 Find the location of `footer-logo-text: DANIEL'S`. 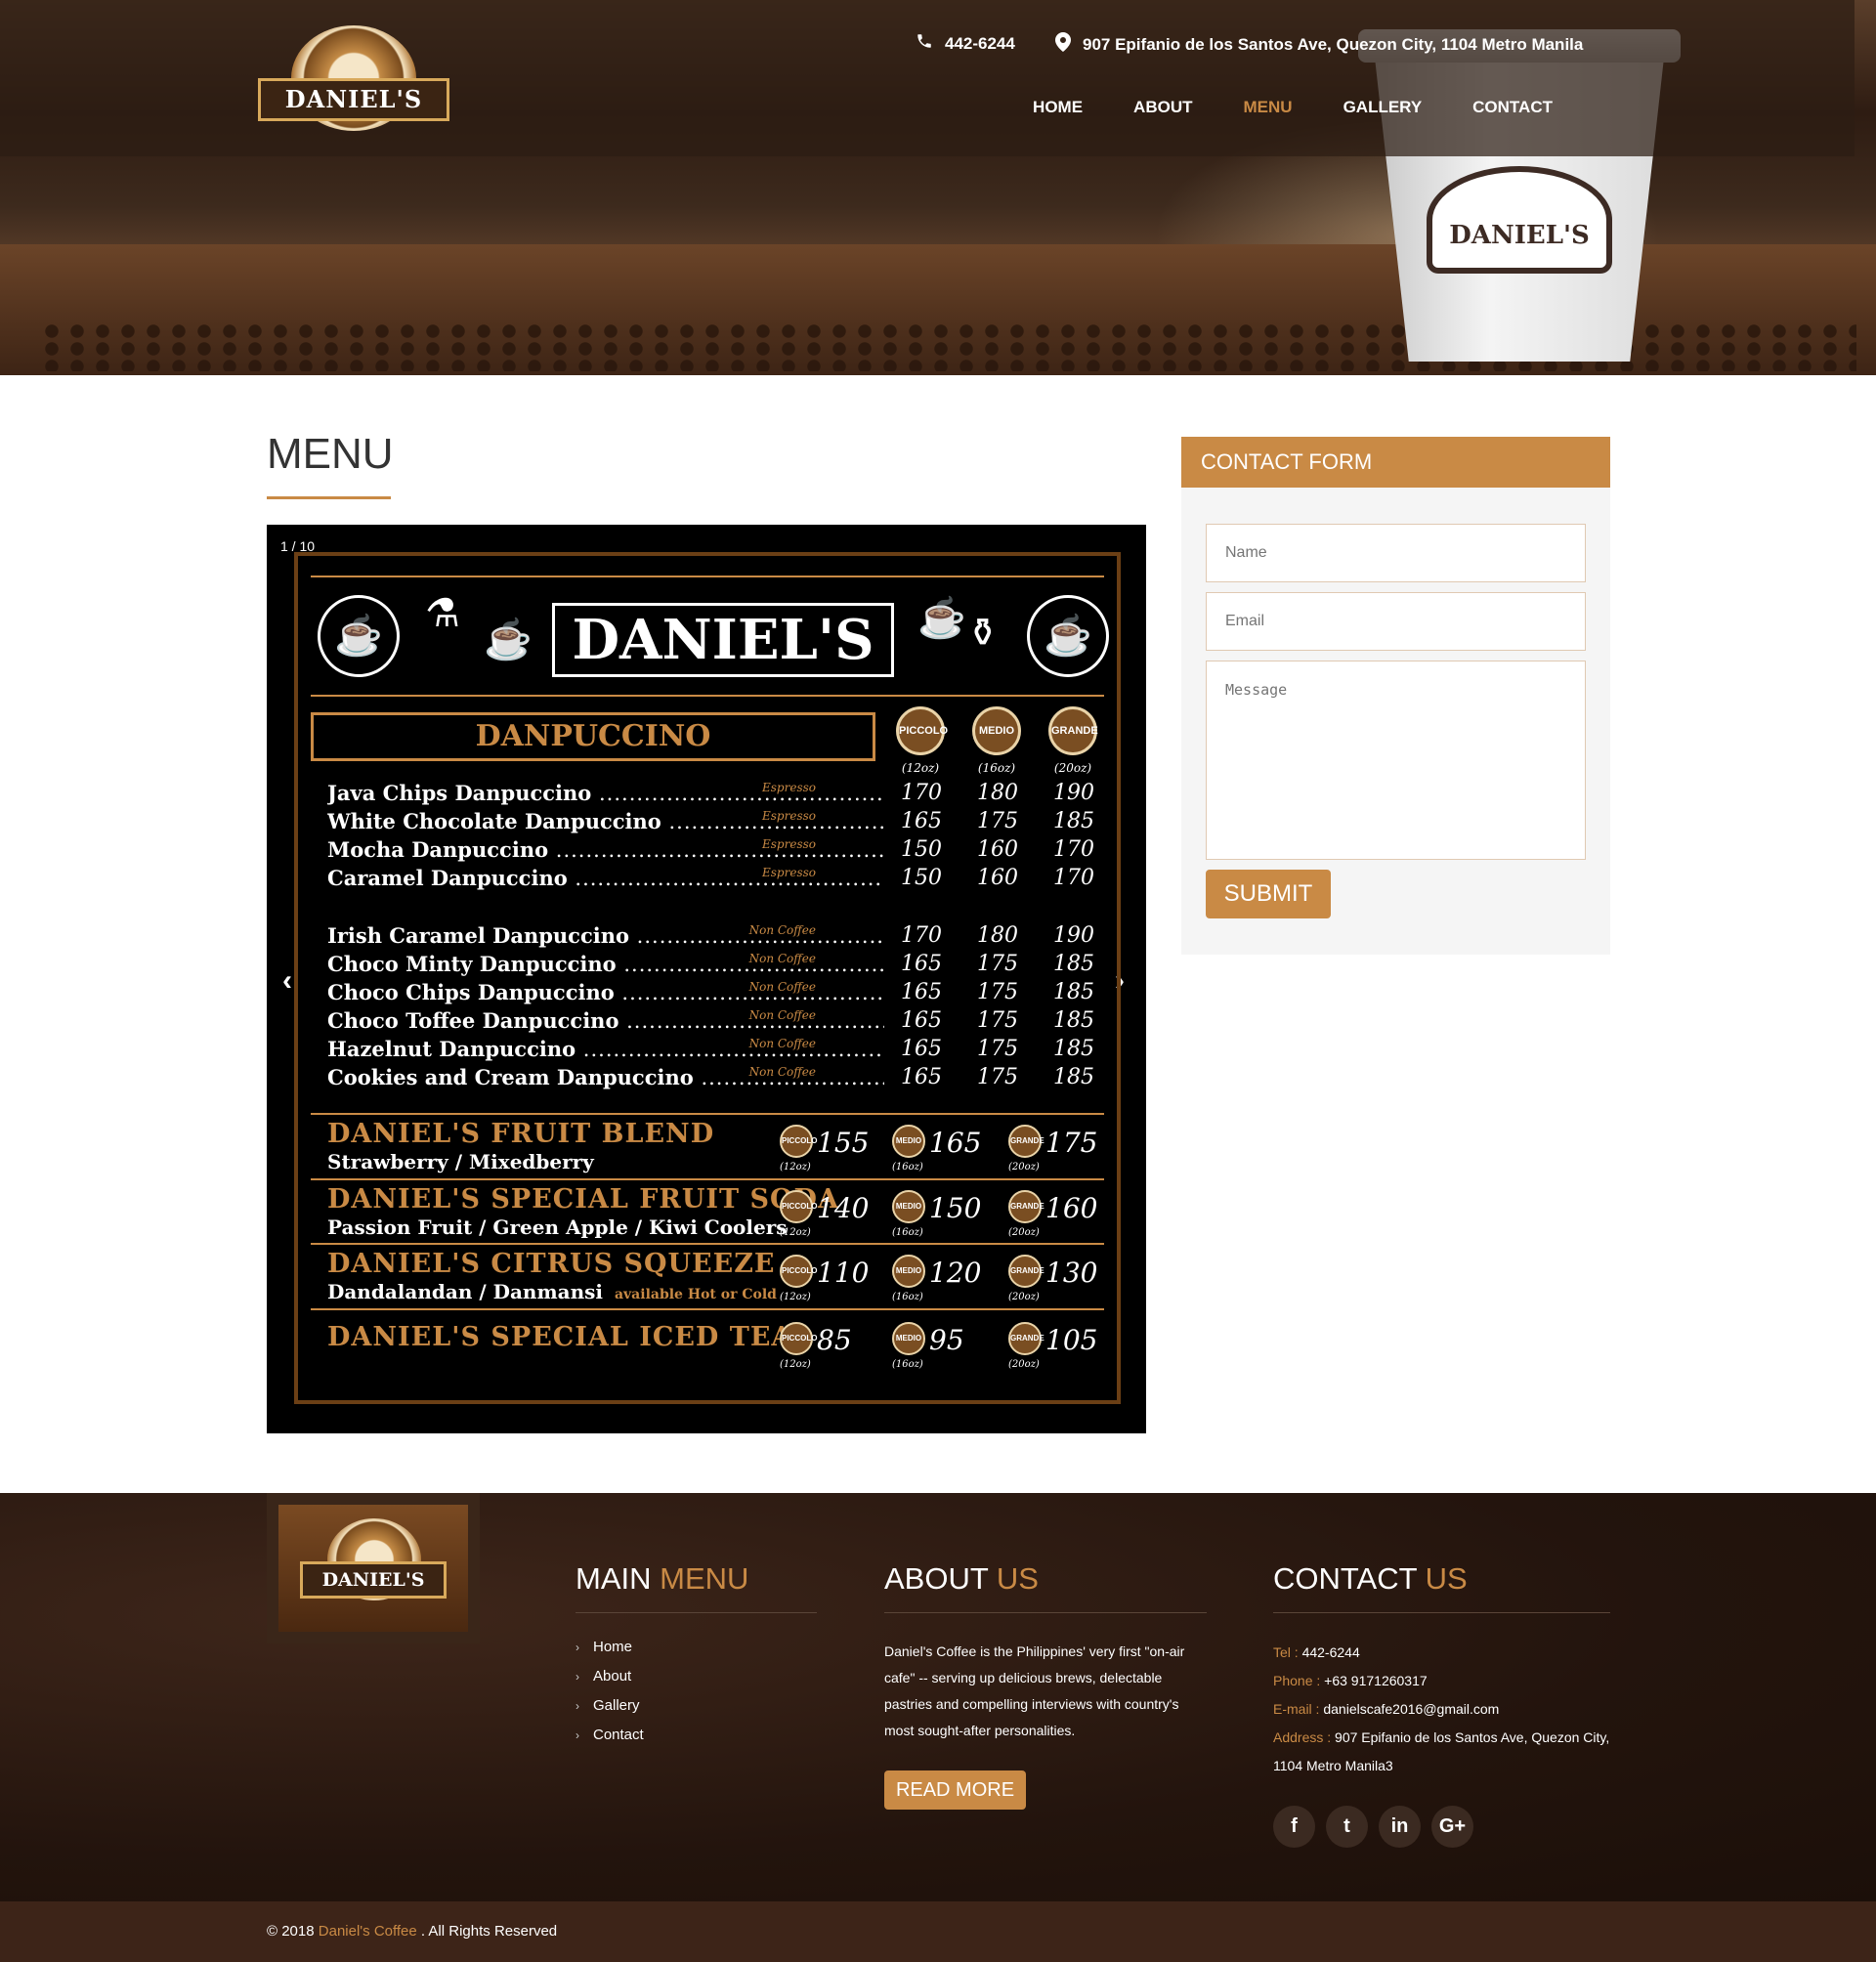

footer-logo-text: DANIEL'S is located at coordinates (373, 1580).